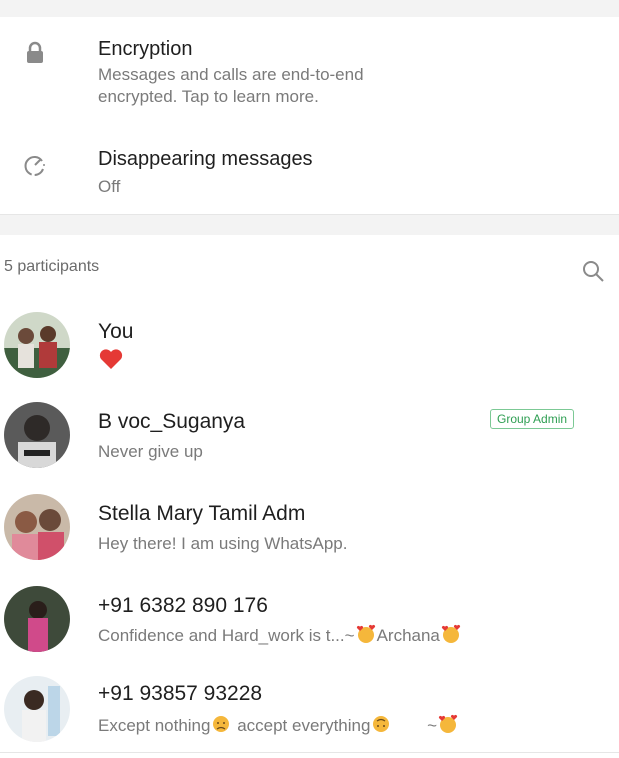 The image size is (619, 758). Describe the element at coordinates (309, 173) in the screenshot. I see `disappearing-messages-setting: Disappearing messages Off` at that location.